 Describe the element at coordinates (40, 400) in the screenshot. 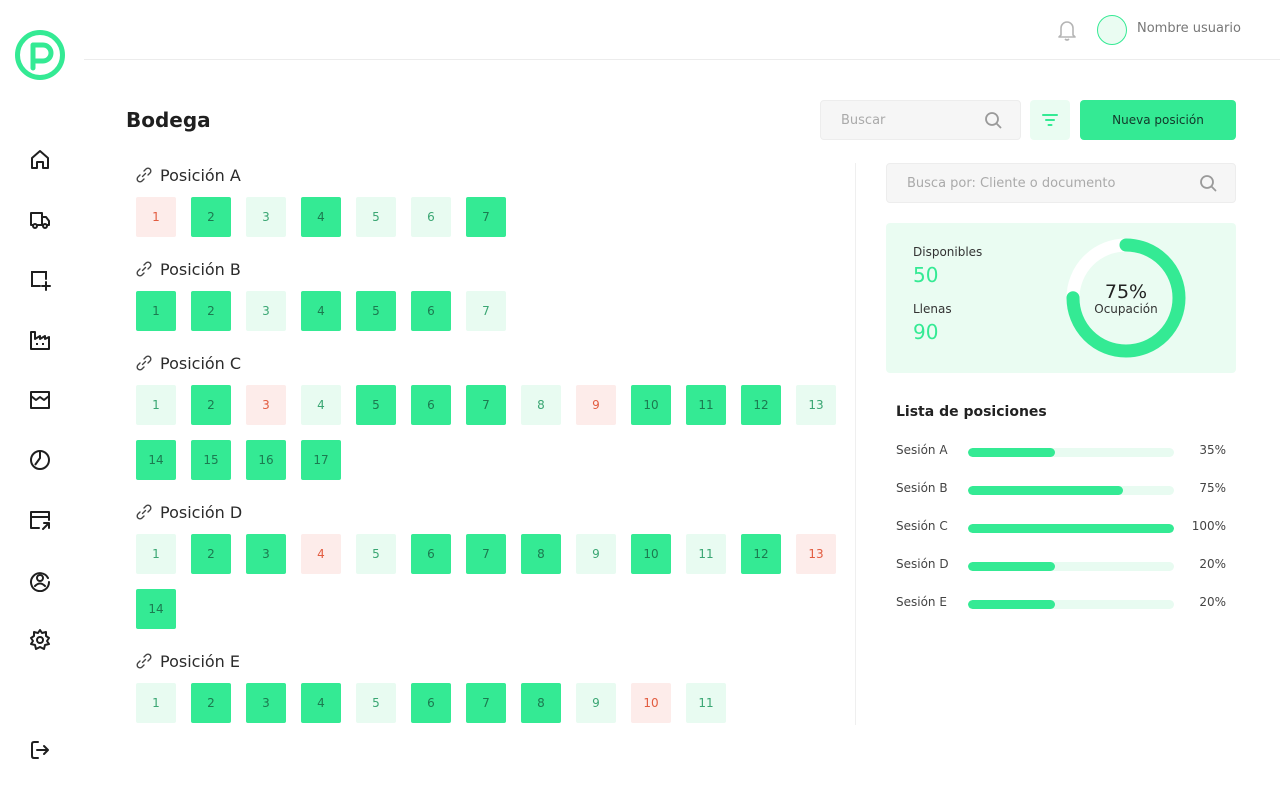

I see `inbox-icon` at that location.